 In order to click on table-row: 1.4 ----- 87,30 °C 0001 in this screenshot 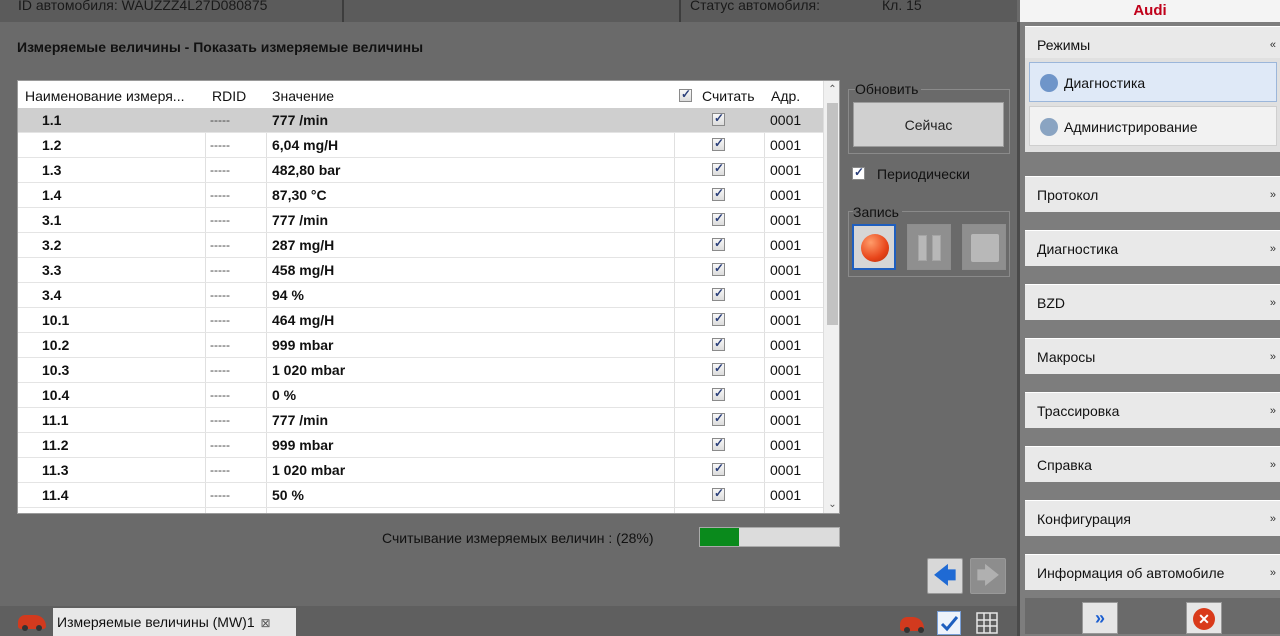, I will do `click(420, 195)`.